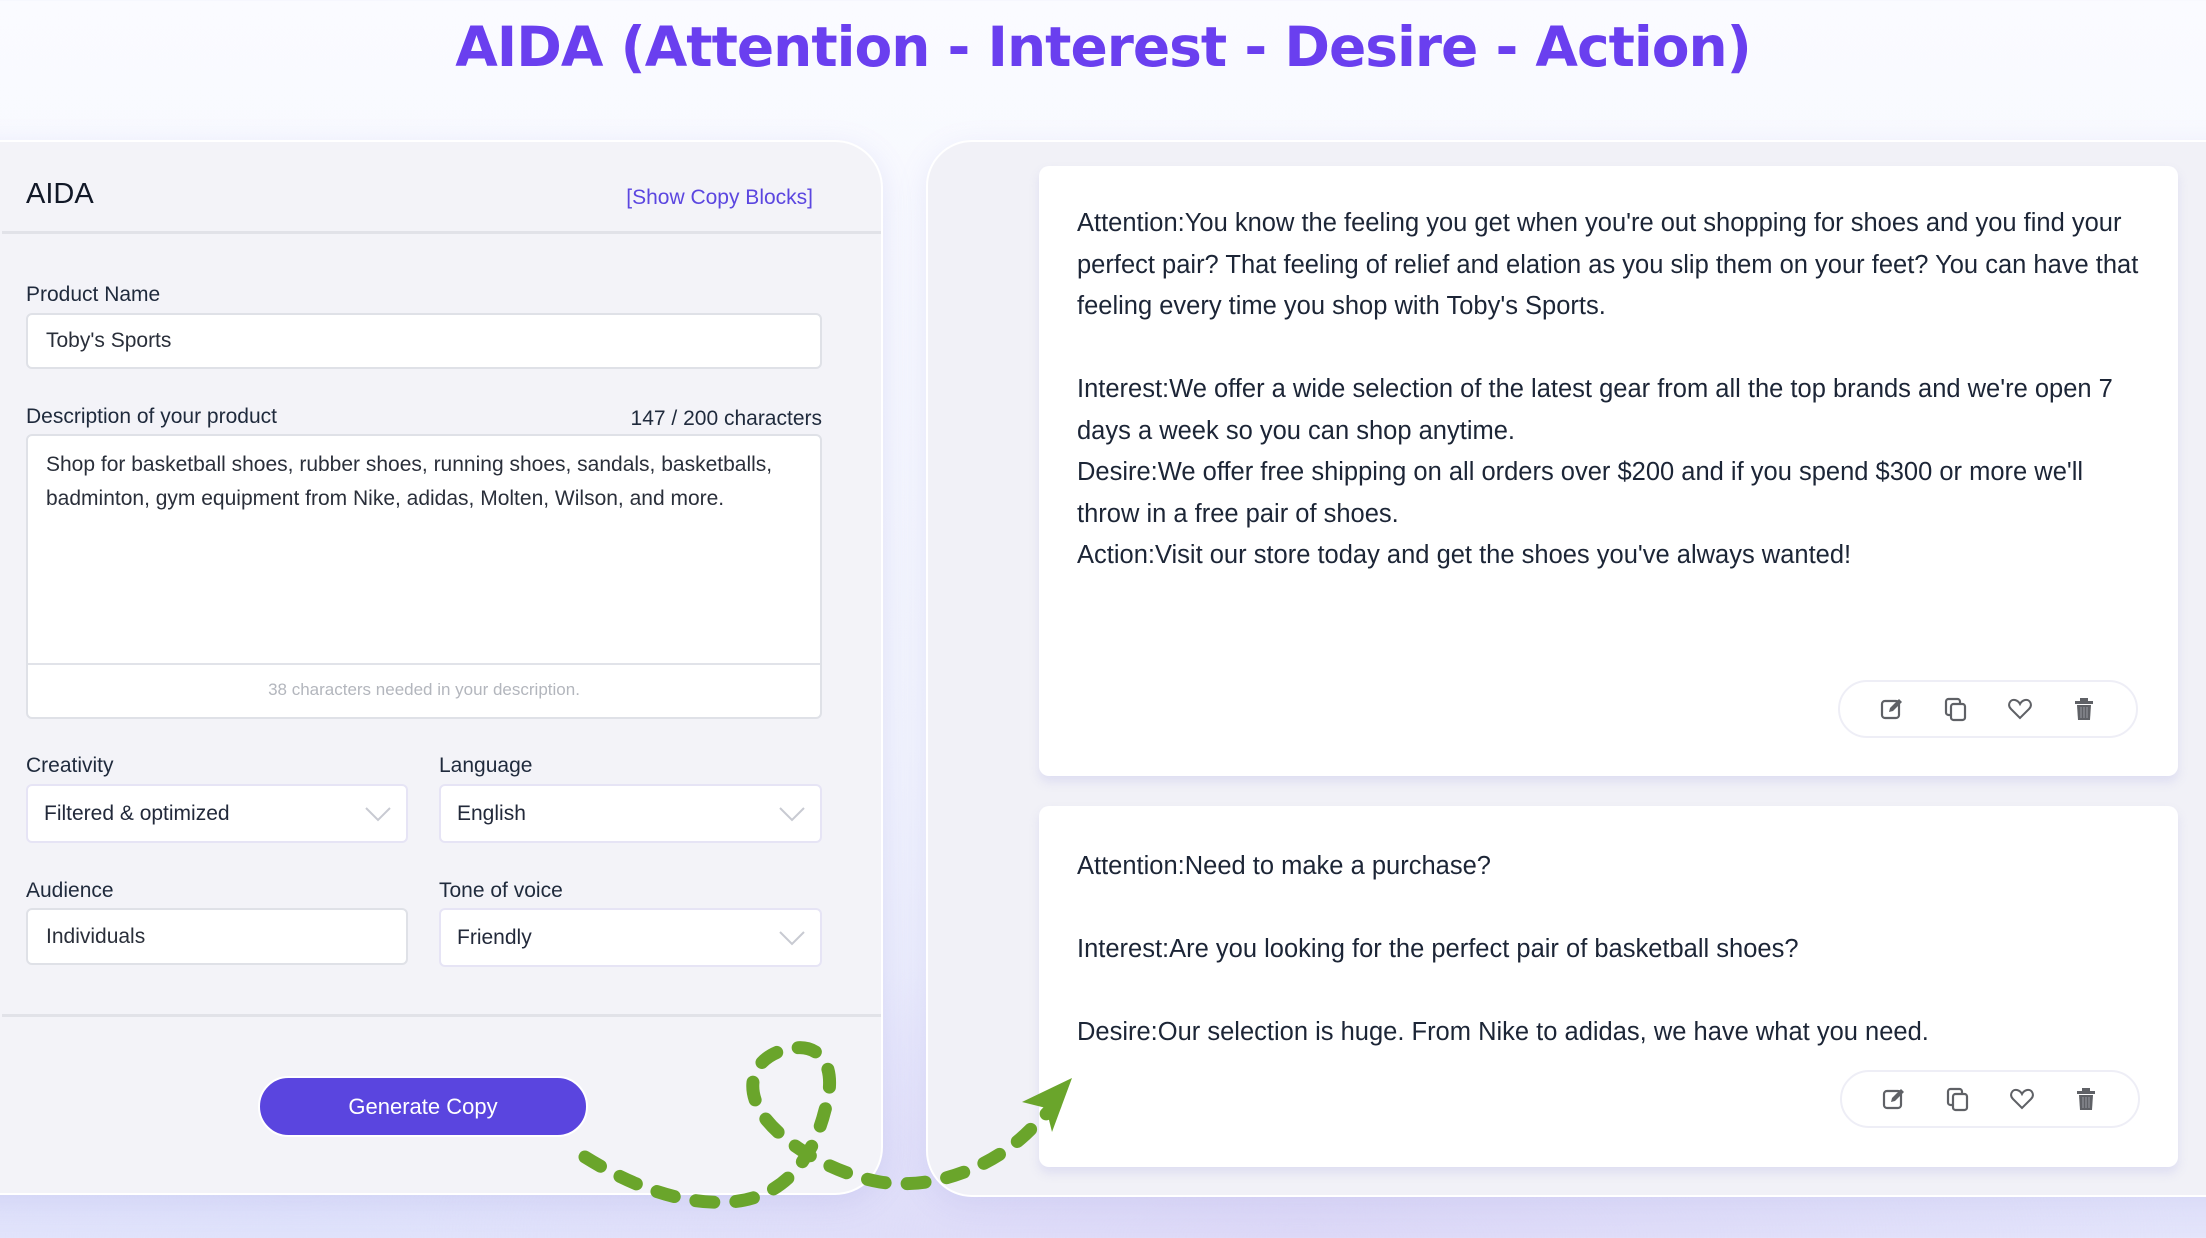 This screenshot has height=1238, width=2206. I want to click on language-select: English, so click(630, 813).